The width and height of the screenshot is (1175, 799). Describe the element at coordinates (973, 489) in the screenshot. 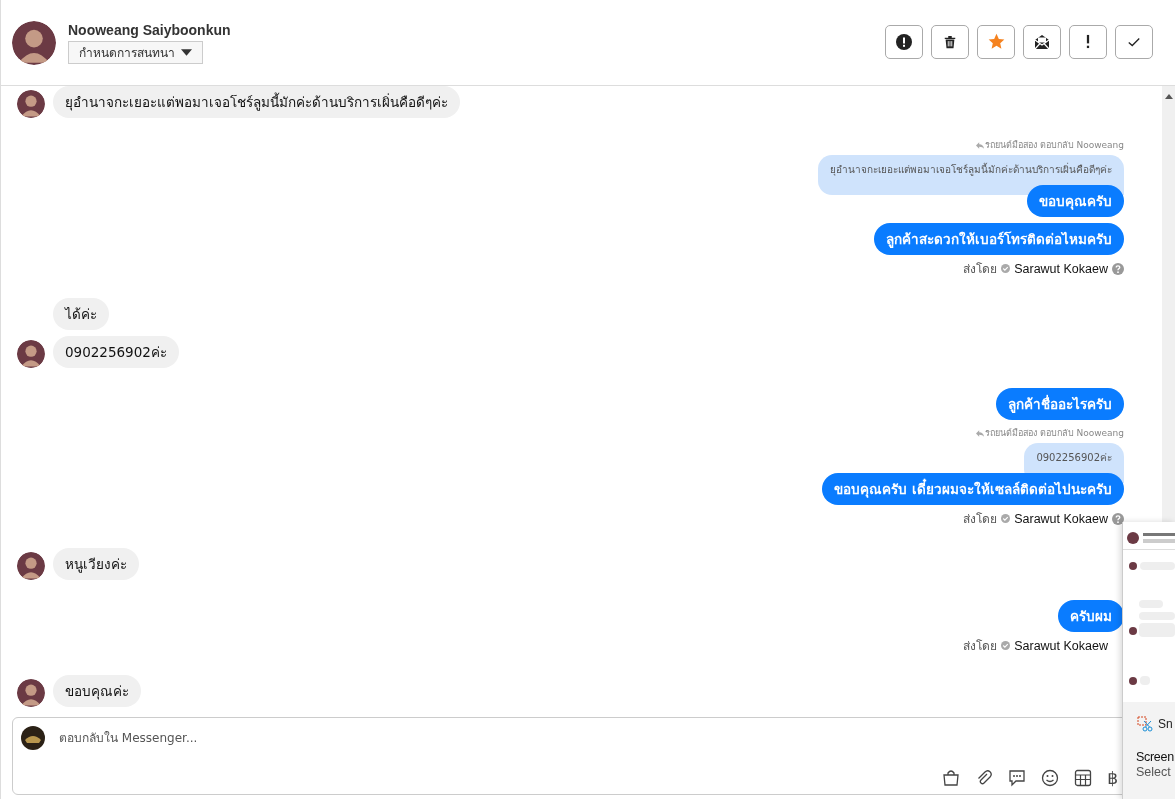

I see `outgoing-message: ขอบคุณครับ เดี๋ยวผมจะให้เซลล์ติดต่อไปนะครับ` at that location.